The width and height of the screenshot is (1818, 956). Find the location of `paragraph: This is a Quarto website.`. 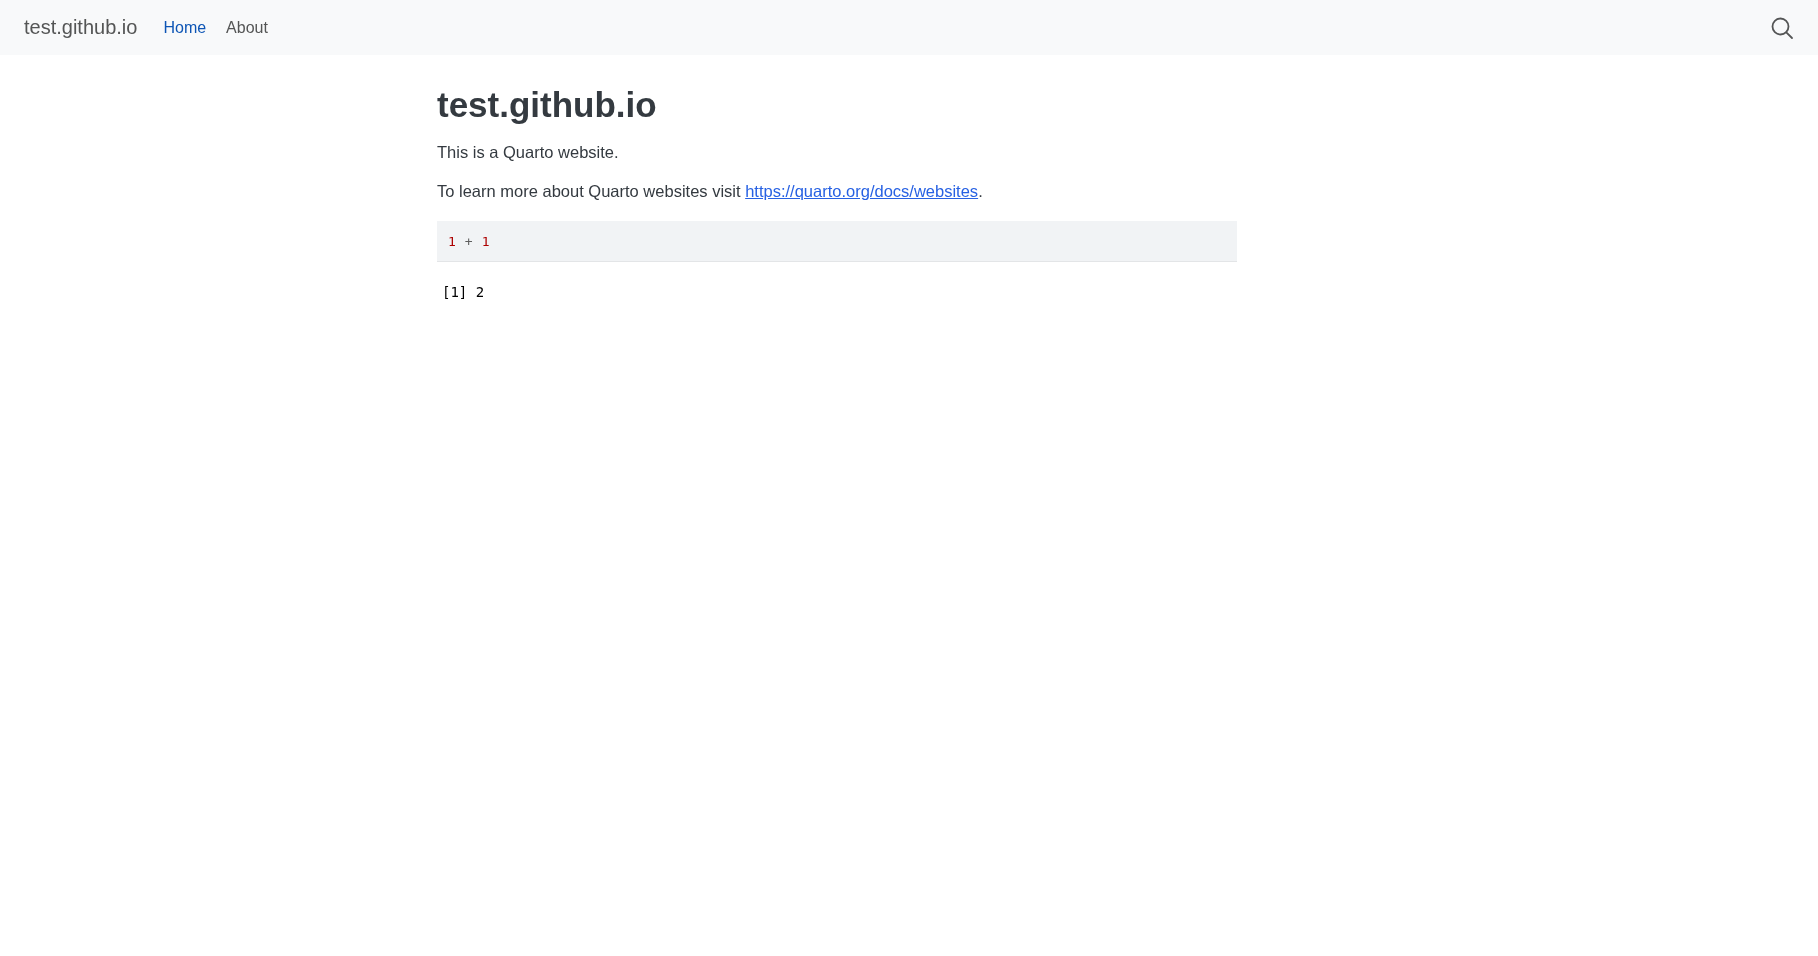

paragraph: This is a Quarto website. is located at coordinates (528, 152).